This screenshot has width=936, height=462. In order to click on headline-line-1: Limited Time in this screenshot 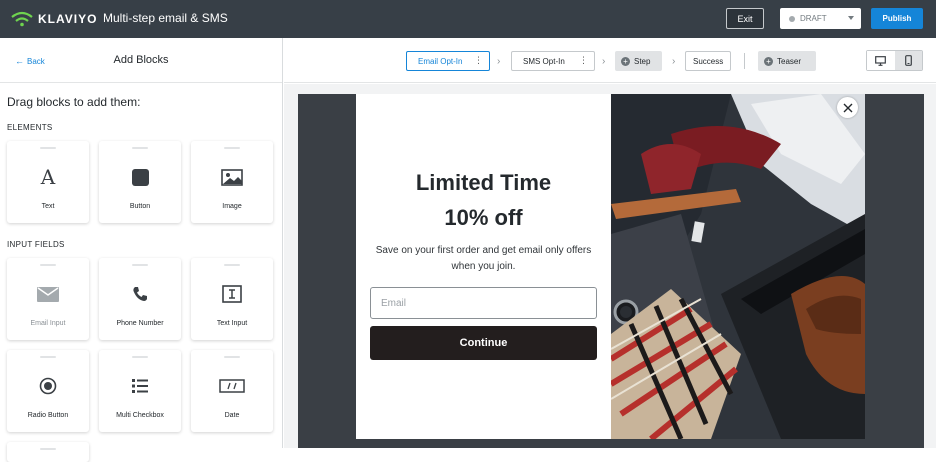, I will do `click(483, 183)`.